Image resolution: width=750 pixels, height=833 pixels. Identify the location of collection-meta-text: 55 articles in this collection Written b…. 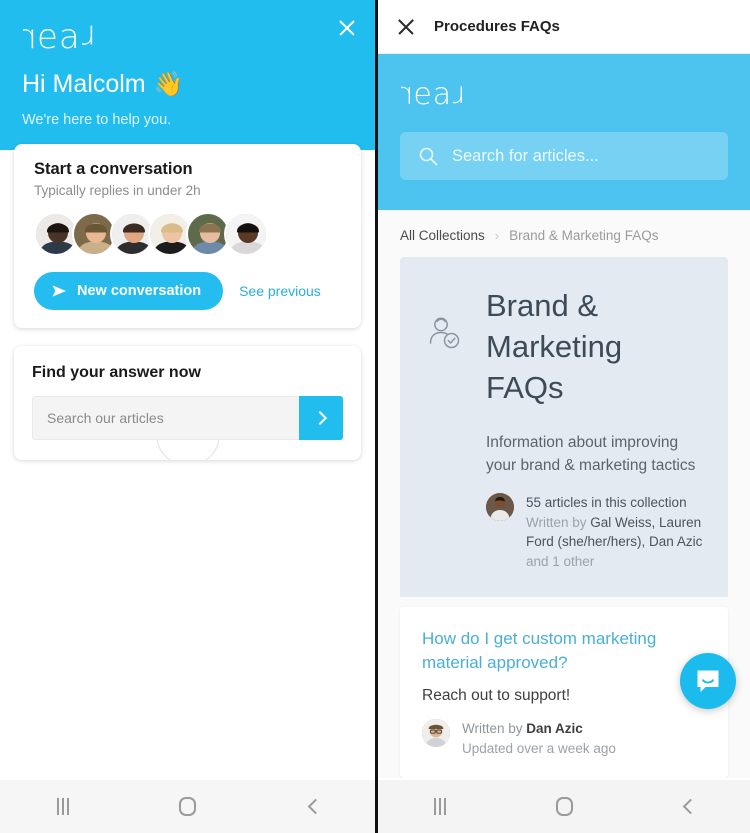
(615, 532).